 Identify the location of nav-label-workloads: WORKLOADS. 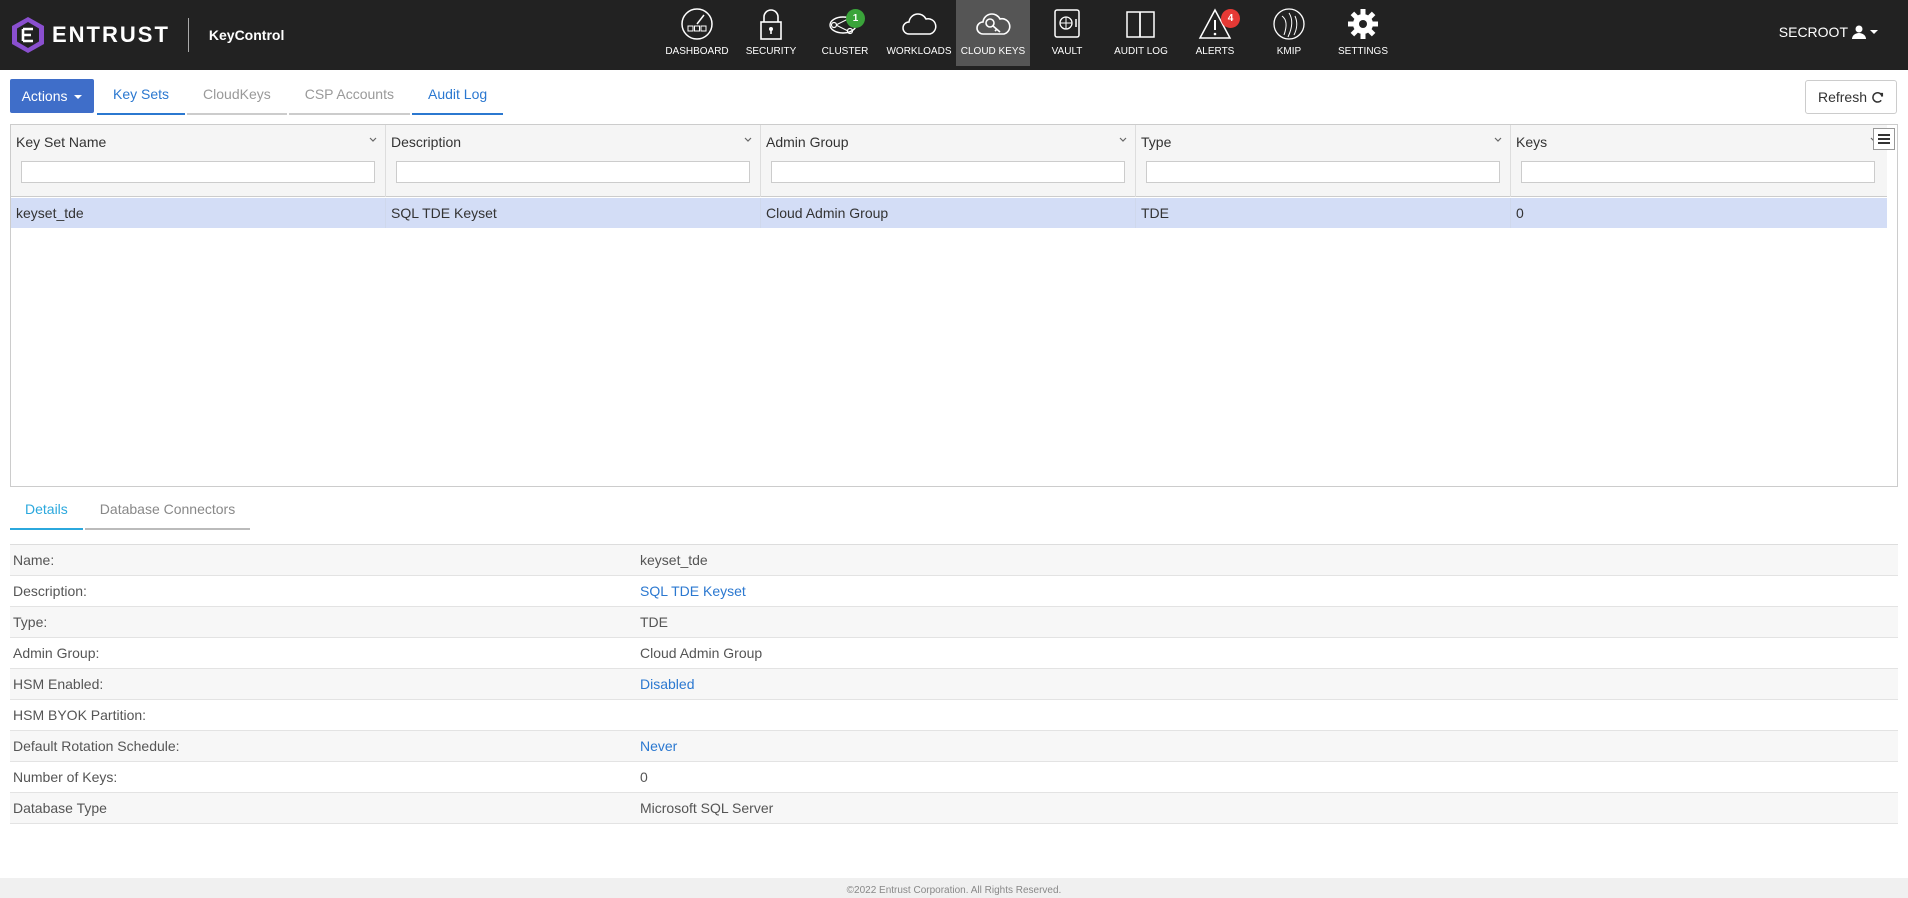
(919, 51).